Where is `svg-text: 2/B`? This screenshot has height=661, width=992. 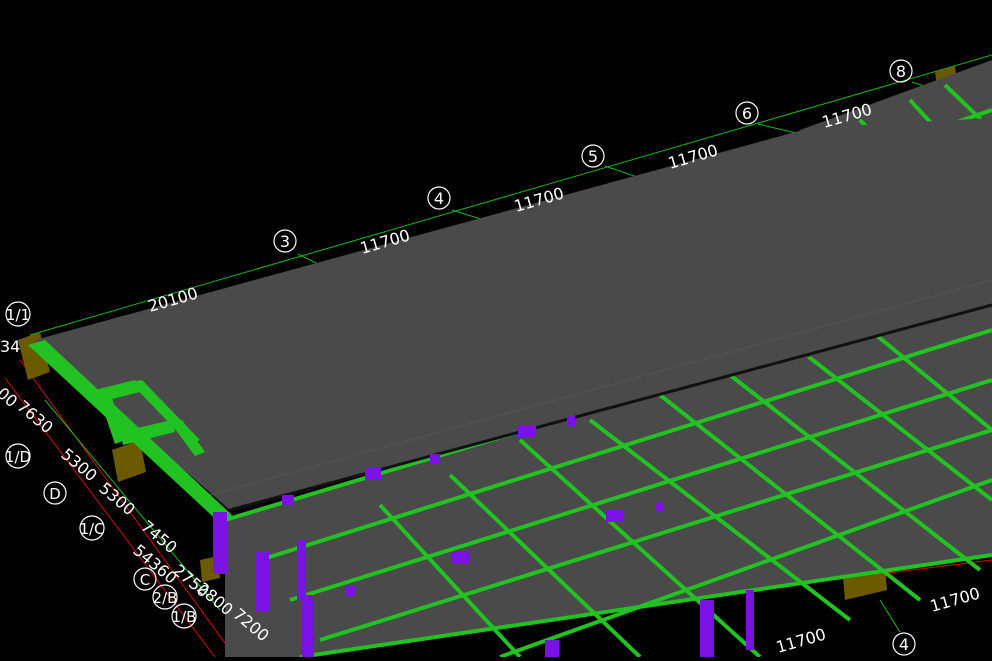
svg-text: 2/B is located at coordinates (165, 598).